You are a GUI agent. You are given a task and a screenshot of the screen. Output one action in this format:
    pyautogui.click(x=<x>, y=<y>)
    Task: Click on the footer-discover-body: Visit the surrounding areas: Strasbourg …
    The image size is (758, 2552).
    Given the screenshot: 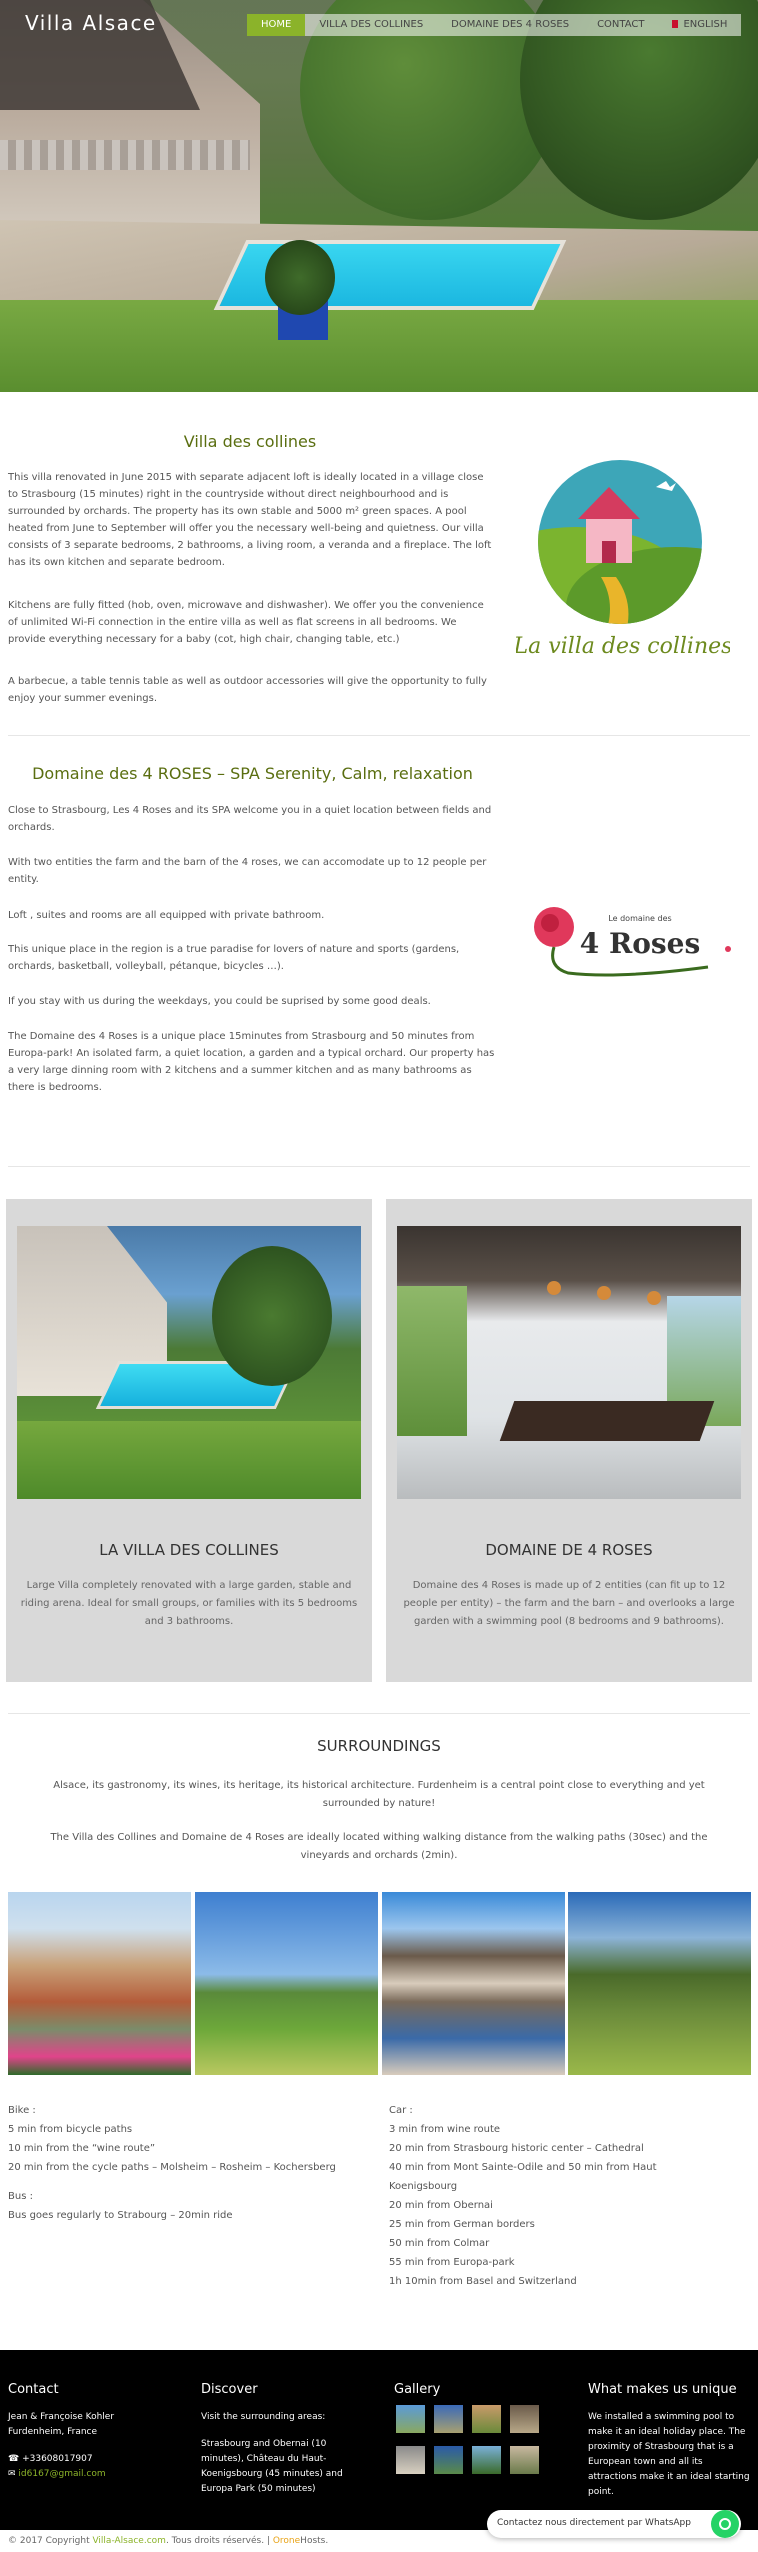 What is the action you would take?
    pyautogui.click(x=286, y=2453)
    